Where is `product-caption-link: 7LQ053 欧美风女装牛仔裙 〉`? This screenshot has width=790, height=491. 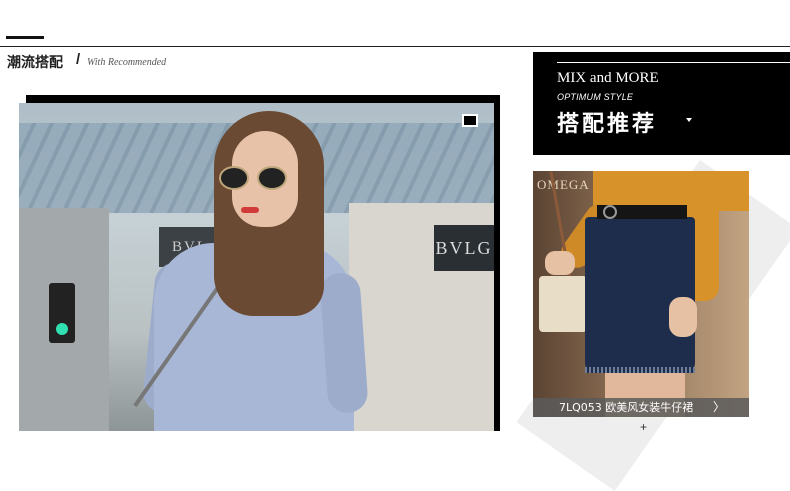 product-caption-link: 7LQ053 欧美风女装牛仔裙 〉 is located at coordinates (641, 407).